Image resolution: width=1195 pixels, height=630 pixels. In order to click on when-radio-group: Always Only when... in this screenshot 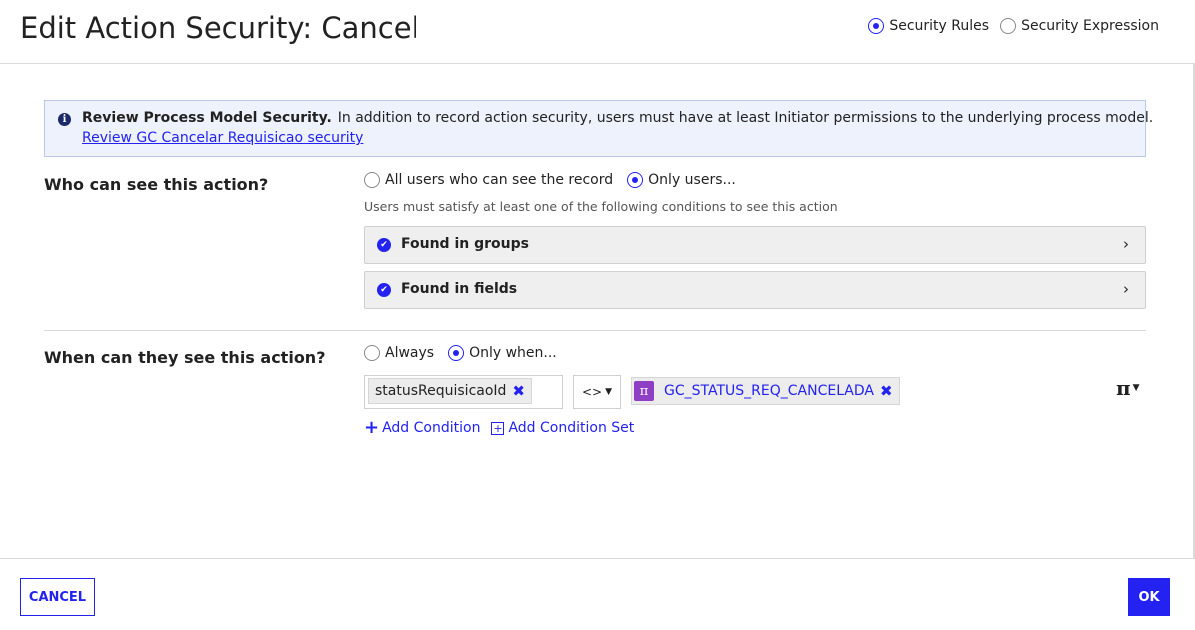, I will do `click(467, 353)`.